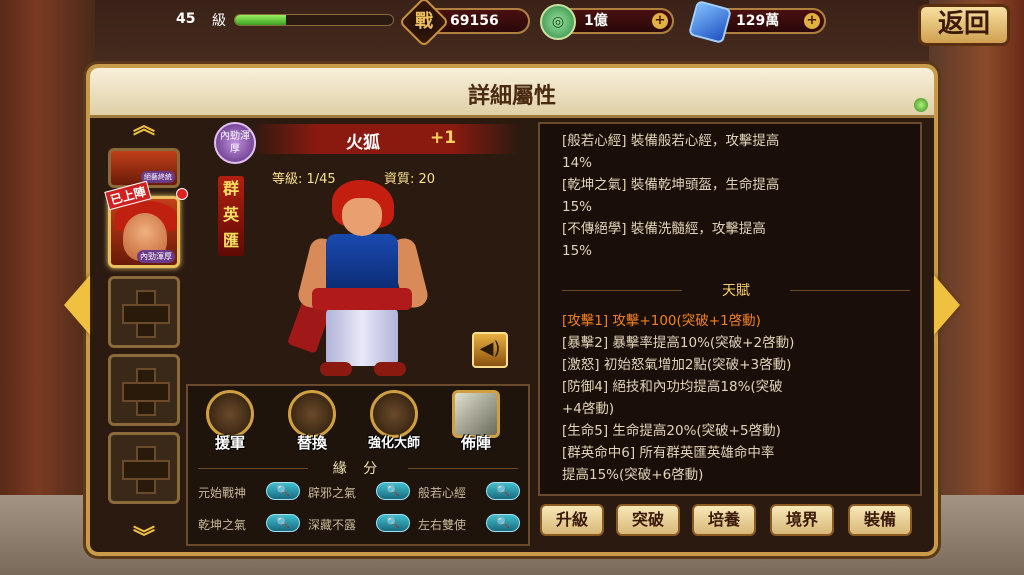 Image resolution: width=1024 pixels, height=575 pixels. Describe the element at coordinates (222, 525) in the screenshot. I see `fate-name: 乾坤之氣` at that location.